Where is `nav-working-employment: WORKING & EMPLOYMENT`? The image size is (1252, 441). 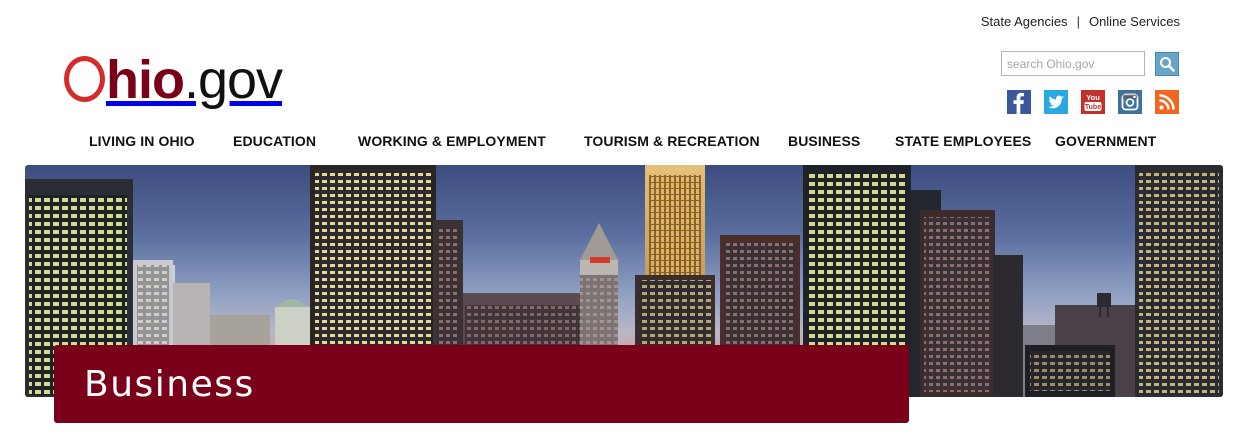
nav-working-employment: WORKING & EMPLOYMENT is located at coordinates (452, 141).